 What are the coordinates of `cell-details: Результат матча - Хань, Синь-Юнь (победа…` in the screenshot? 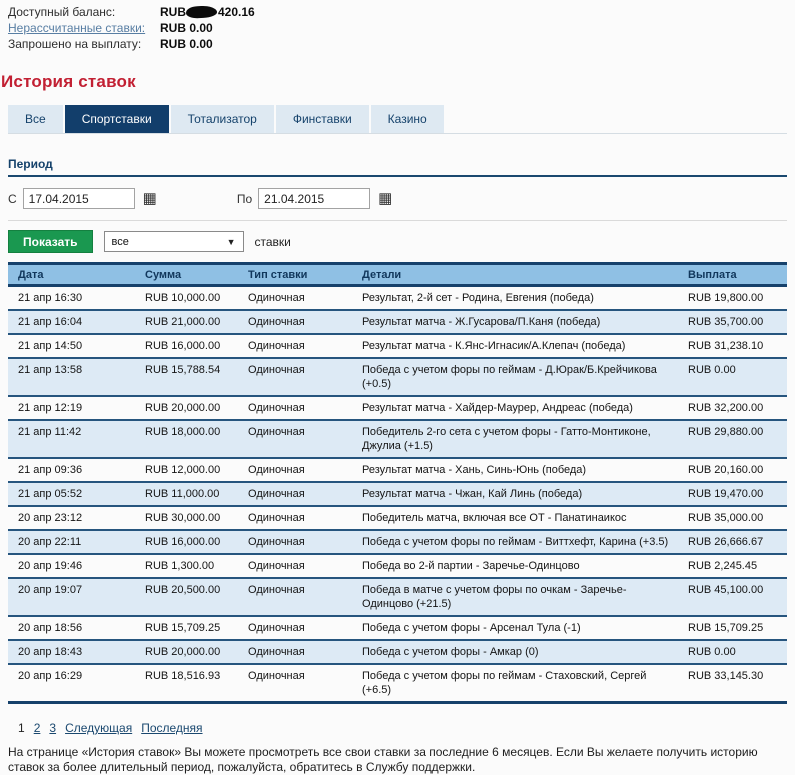 It's located at (515, 469).